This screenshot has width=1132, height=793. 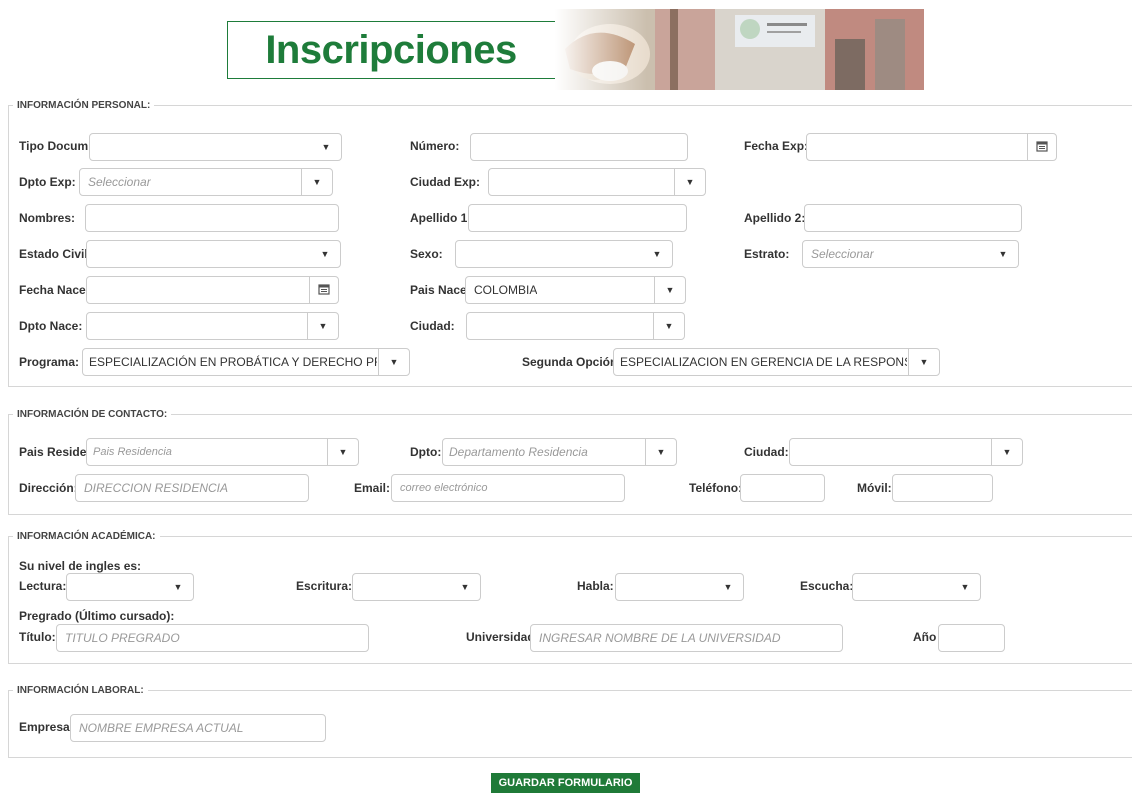 What do you see at coordinates (46, 727) in the screenshot?
I see `empresa-label: Empresa:` at bounding box center [46, 727].